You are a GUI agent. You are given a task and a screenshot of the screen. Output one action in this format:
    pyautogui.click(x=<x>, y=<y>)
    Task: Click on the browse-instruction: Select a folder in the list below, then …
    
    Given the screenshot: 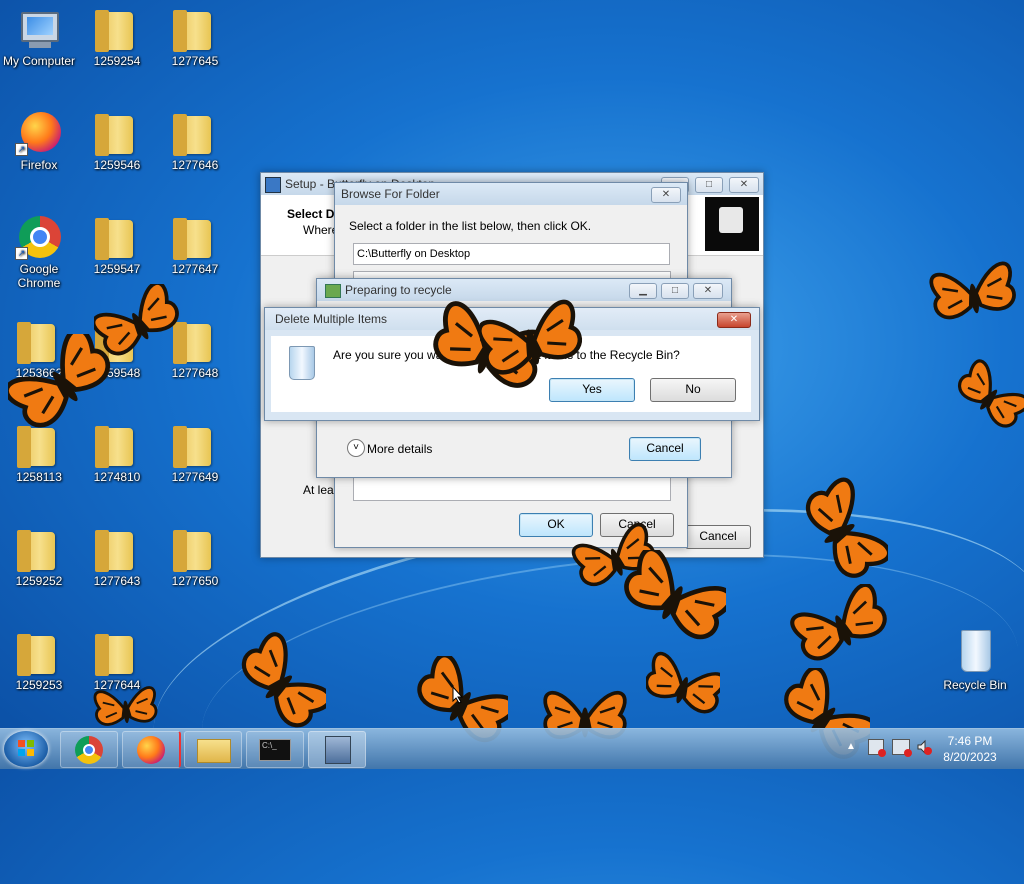 What is the action you would take?
    pyautogui.click(x=470, y=226)
    